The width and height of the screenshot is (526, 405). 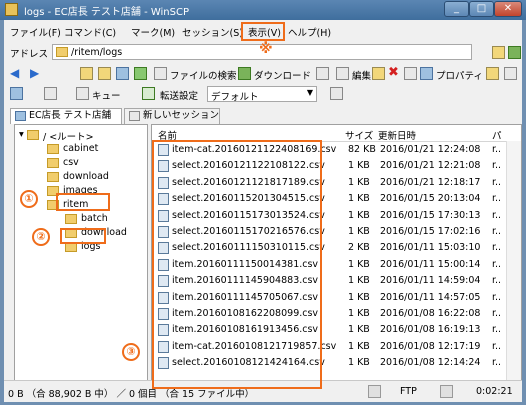 I want to click on connection-icon, so click(x=446, y=391).